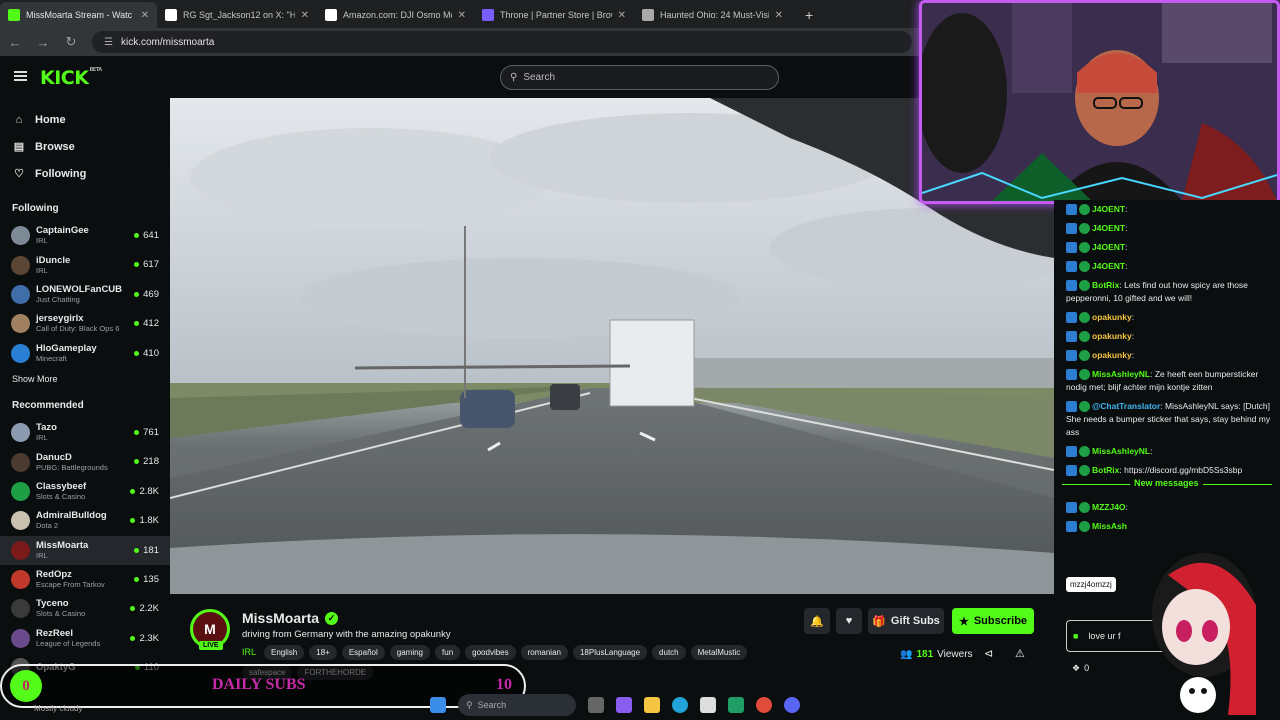 The height and width of the screenshot is (720, 1280). I want to click on category-link: IRL, so click(249, 652).